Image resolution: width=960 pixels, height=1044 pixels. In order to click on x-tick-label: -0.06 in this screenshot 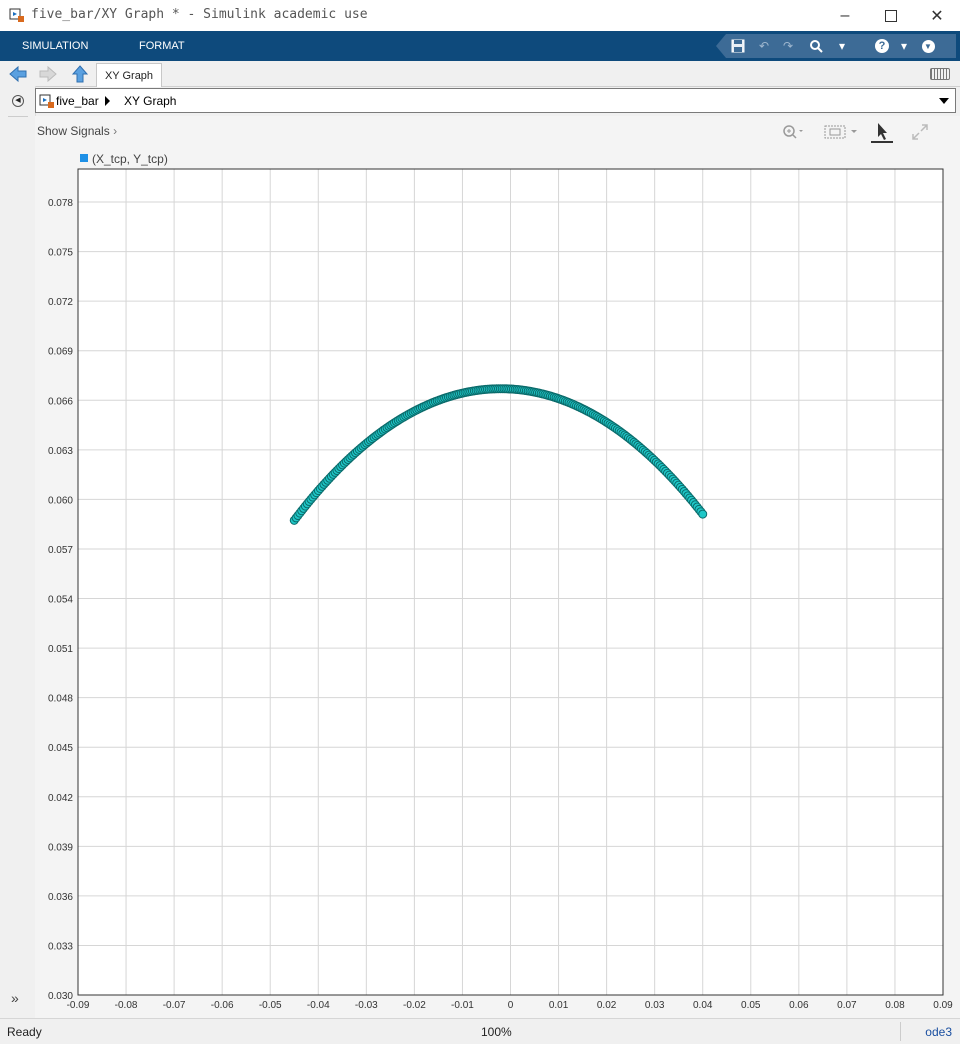, I will do `click(222, 1005)`.